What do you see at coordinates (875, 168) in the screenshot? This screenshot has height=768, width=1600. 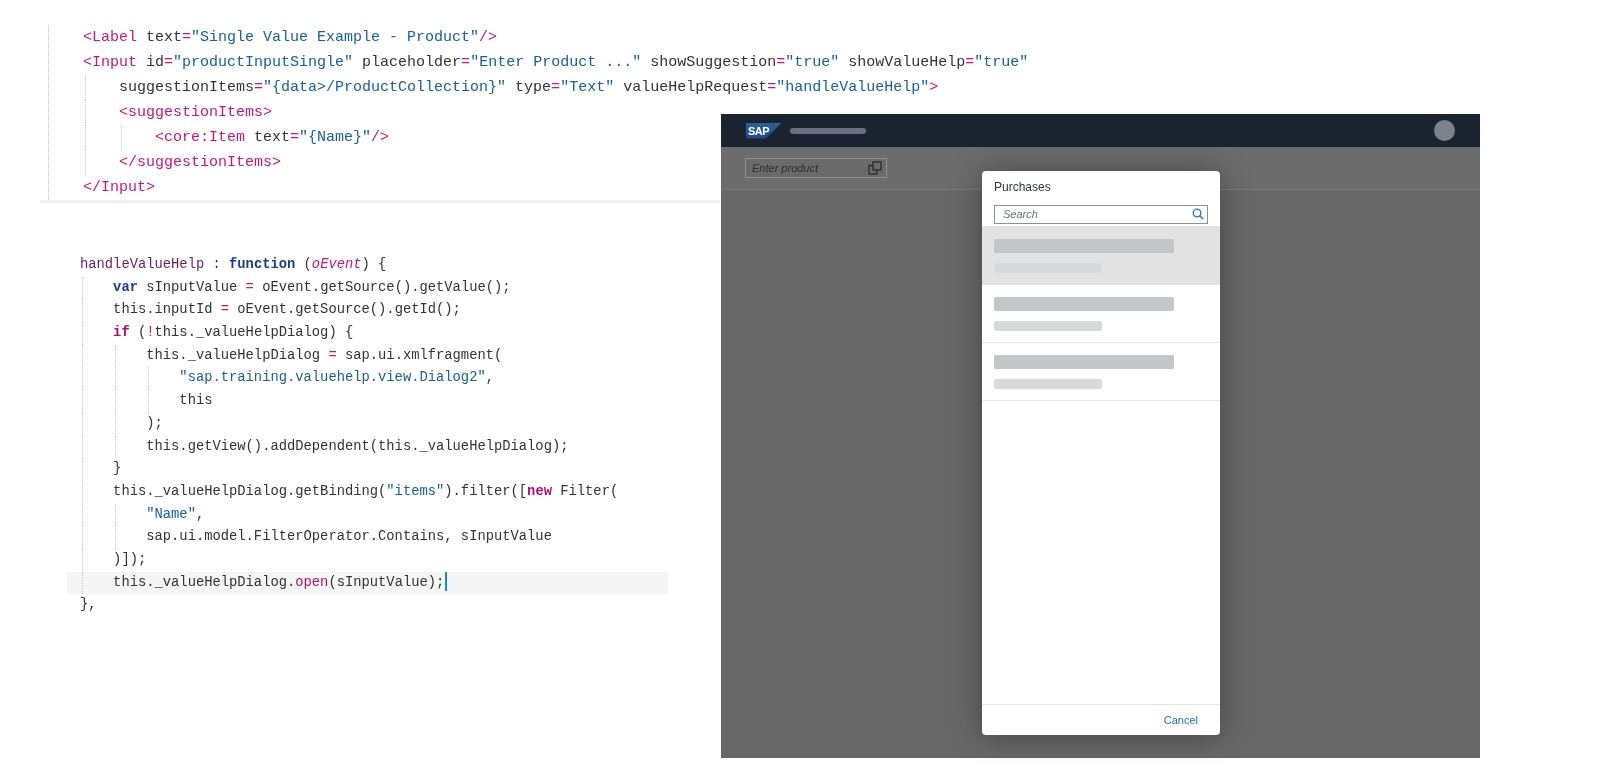 I see `value-help-icon` at bounding box center [875, 168].